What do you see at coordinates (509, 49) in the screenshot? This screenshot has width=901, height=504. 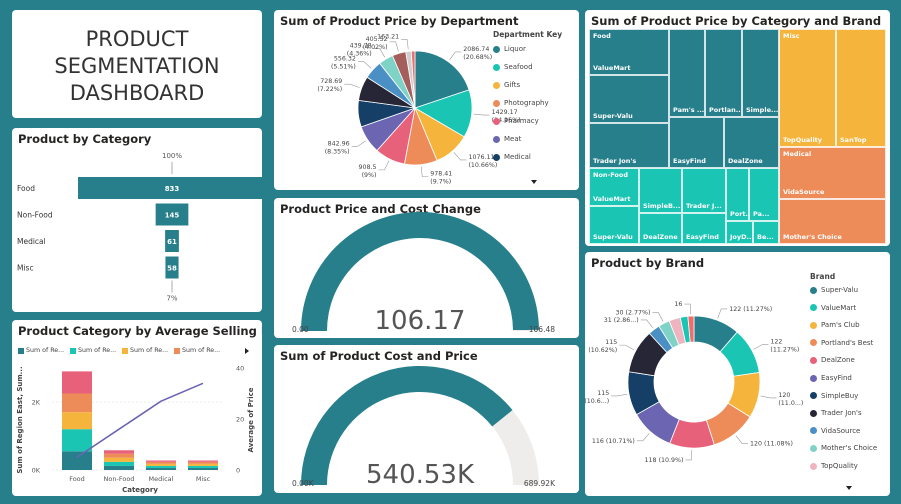 I see `dept-legend-item: Liquor` at bounding box center [509, 49].